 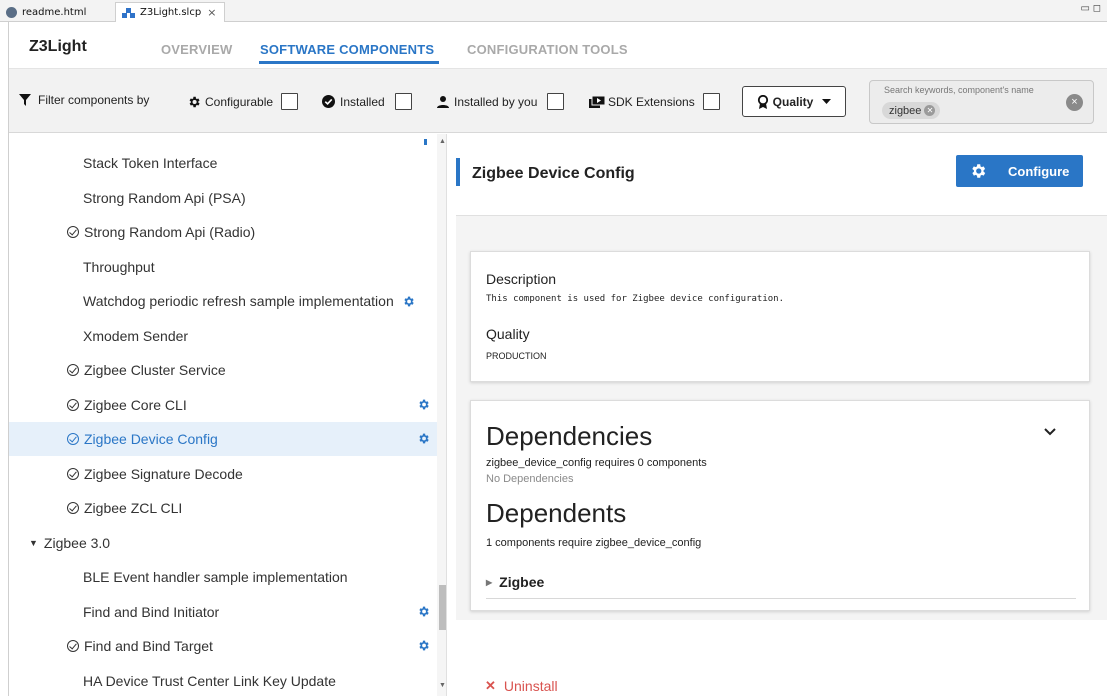 I want to click on filter-installed: Installed, so click(x=367, y=101).